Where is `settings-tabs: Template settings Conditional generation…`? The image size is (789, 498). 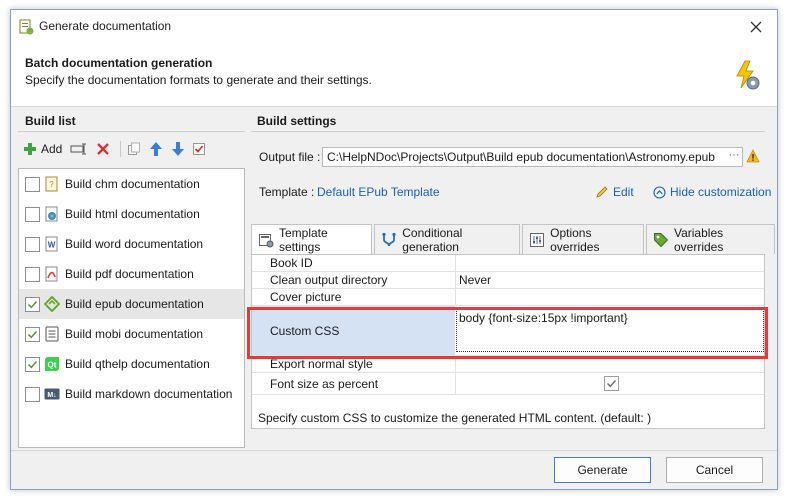
settings-tabs: Template settings Conditional generation… is located at coordinates (514, 239).